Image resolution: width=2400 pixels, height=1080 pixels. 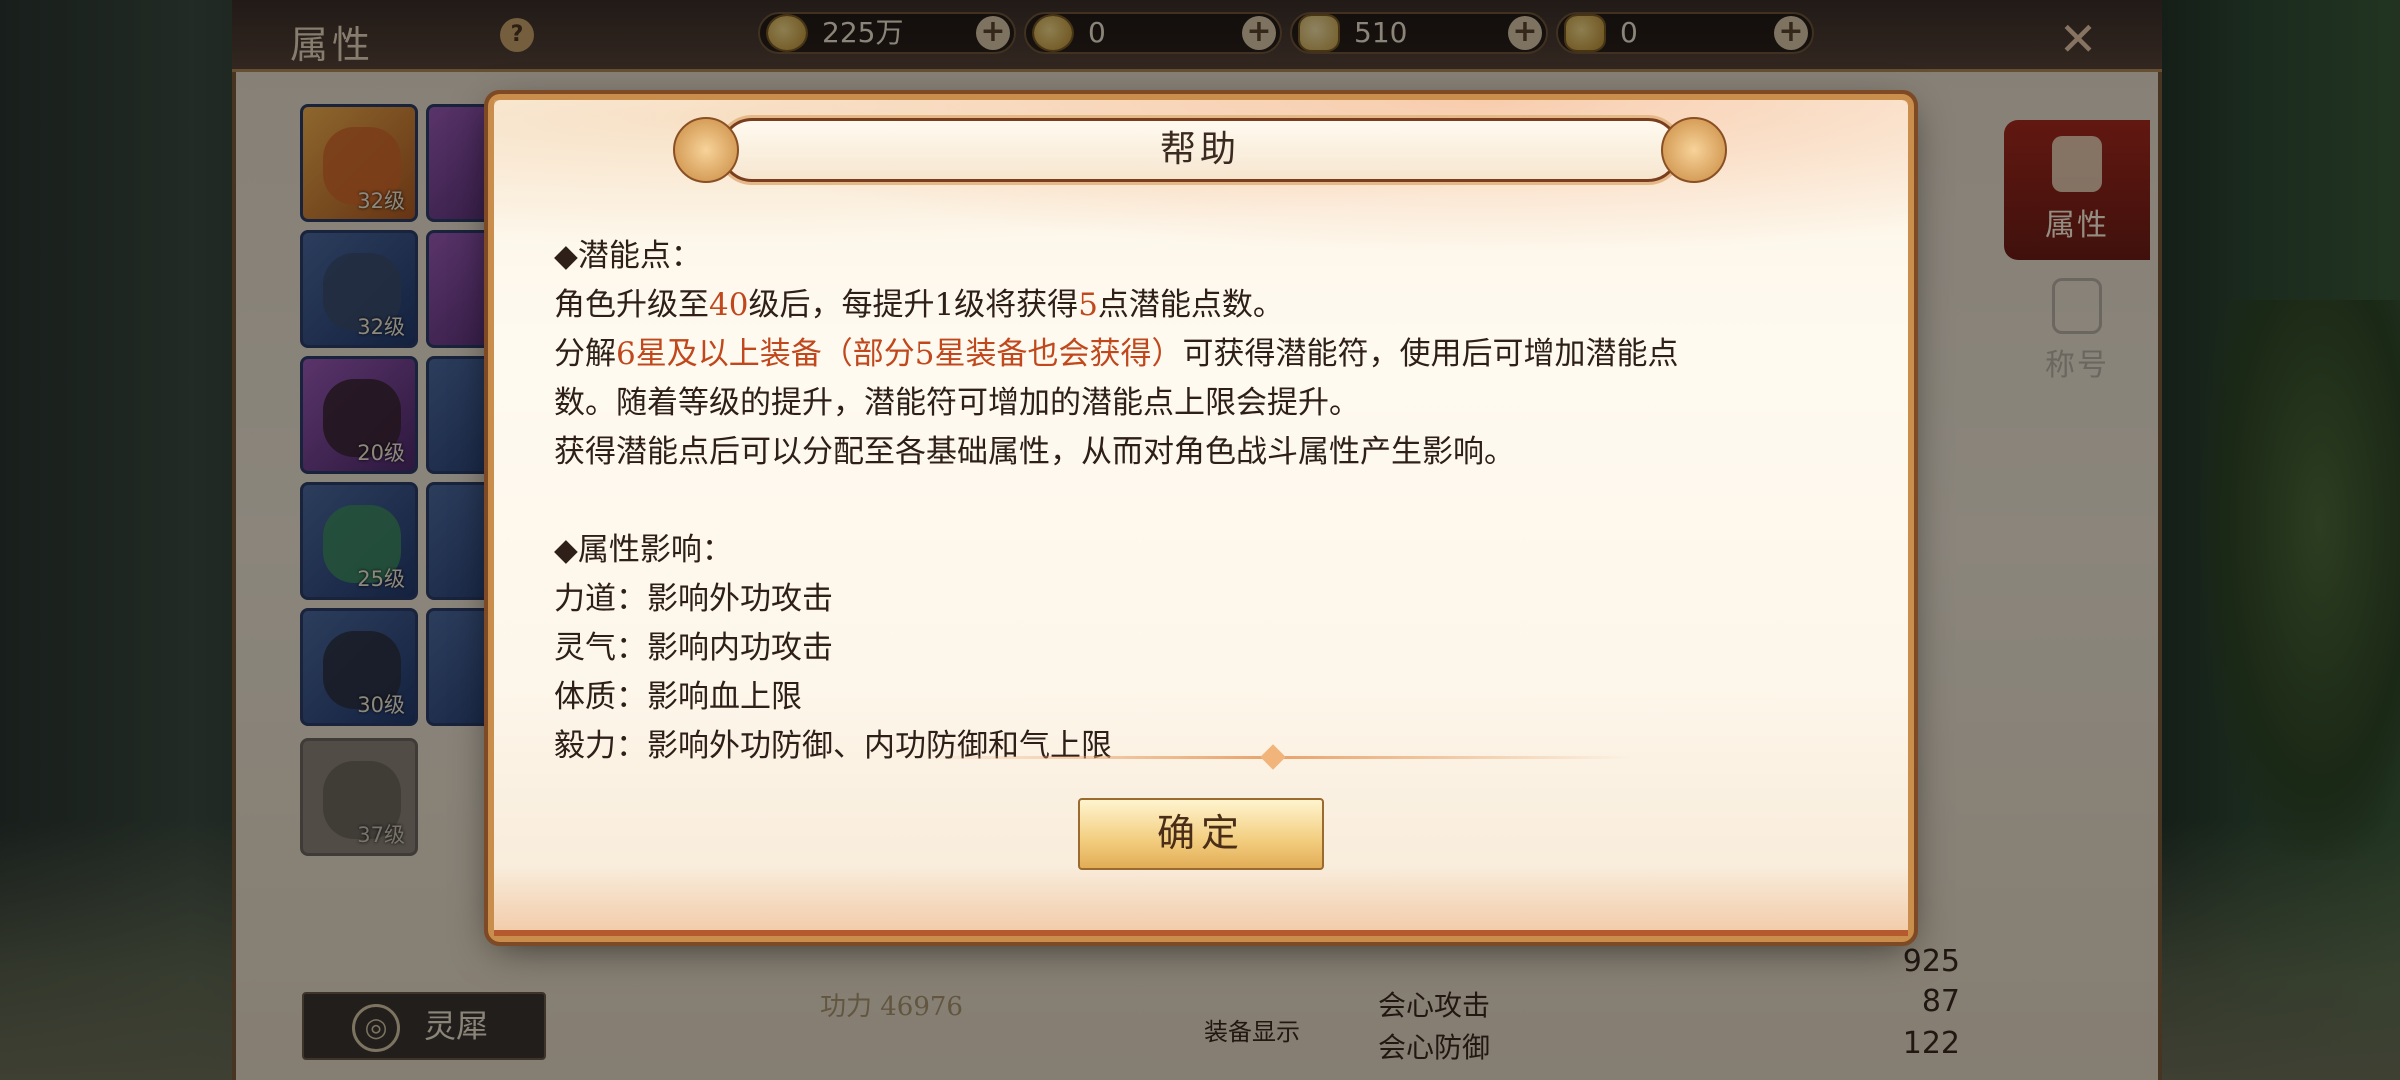 What do you see at coordinates (1201, 834) in the screenshot?
I see `confirm-button: 确定` at bounding box center [1201, 834].